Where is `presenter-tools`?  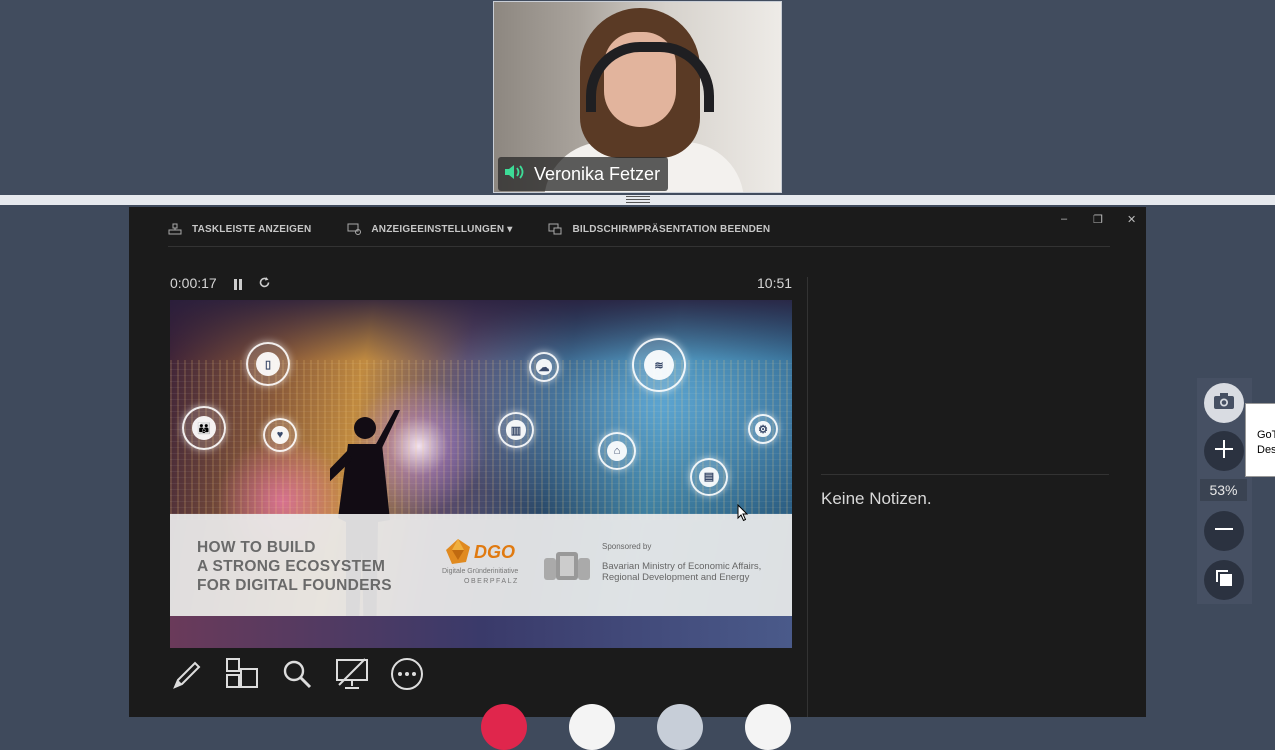 presenter-tools is located at coordinates (297, 676).